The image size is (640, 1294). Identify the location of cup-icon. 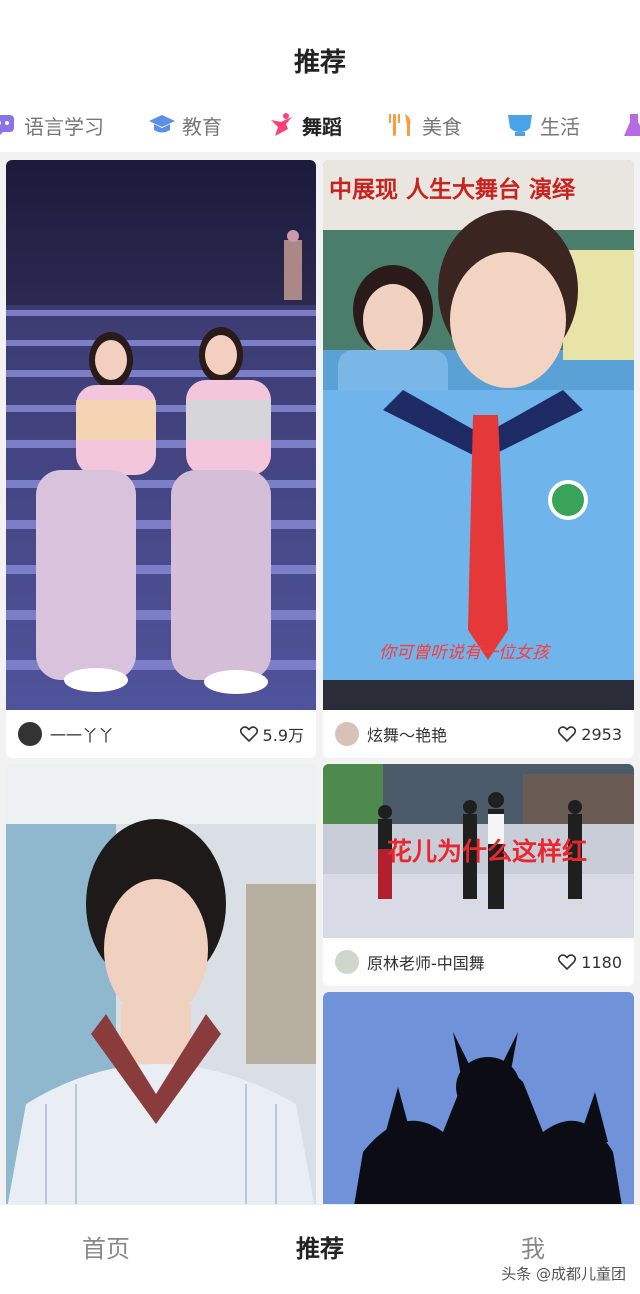
(520, 125).